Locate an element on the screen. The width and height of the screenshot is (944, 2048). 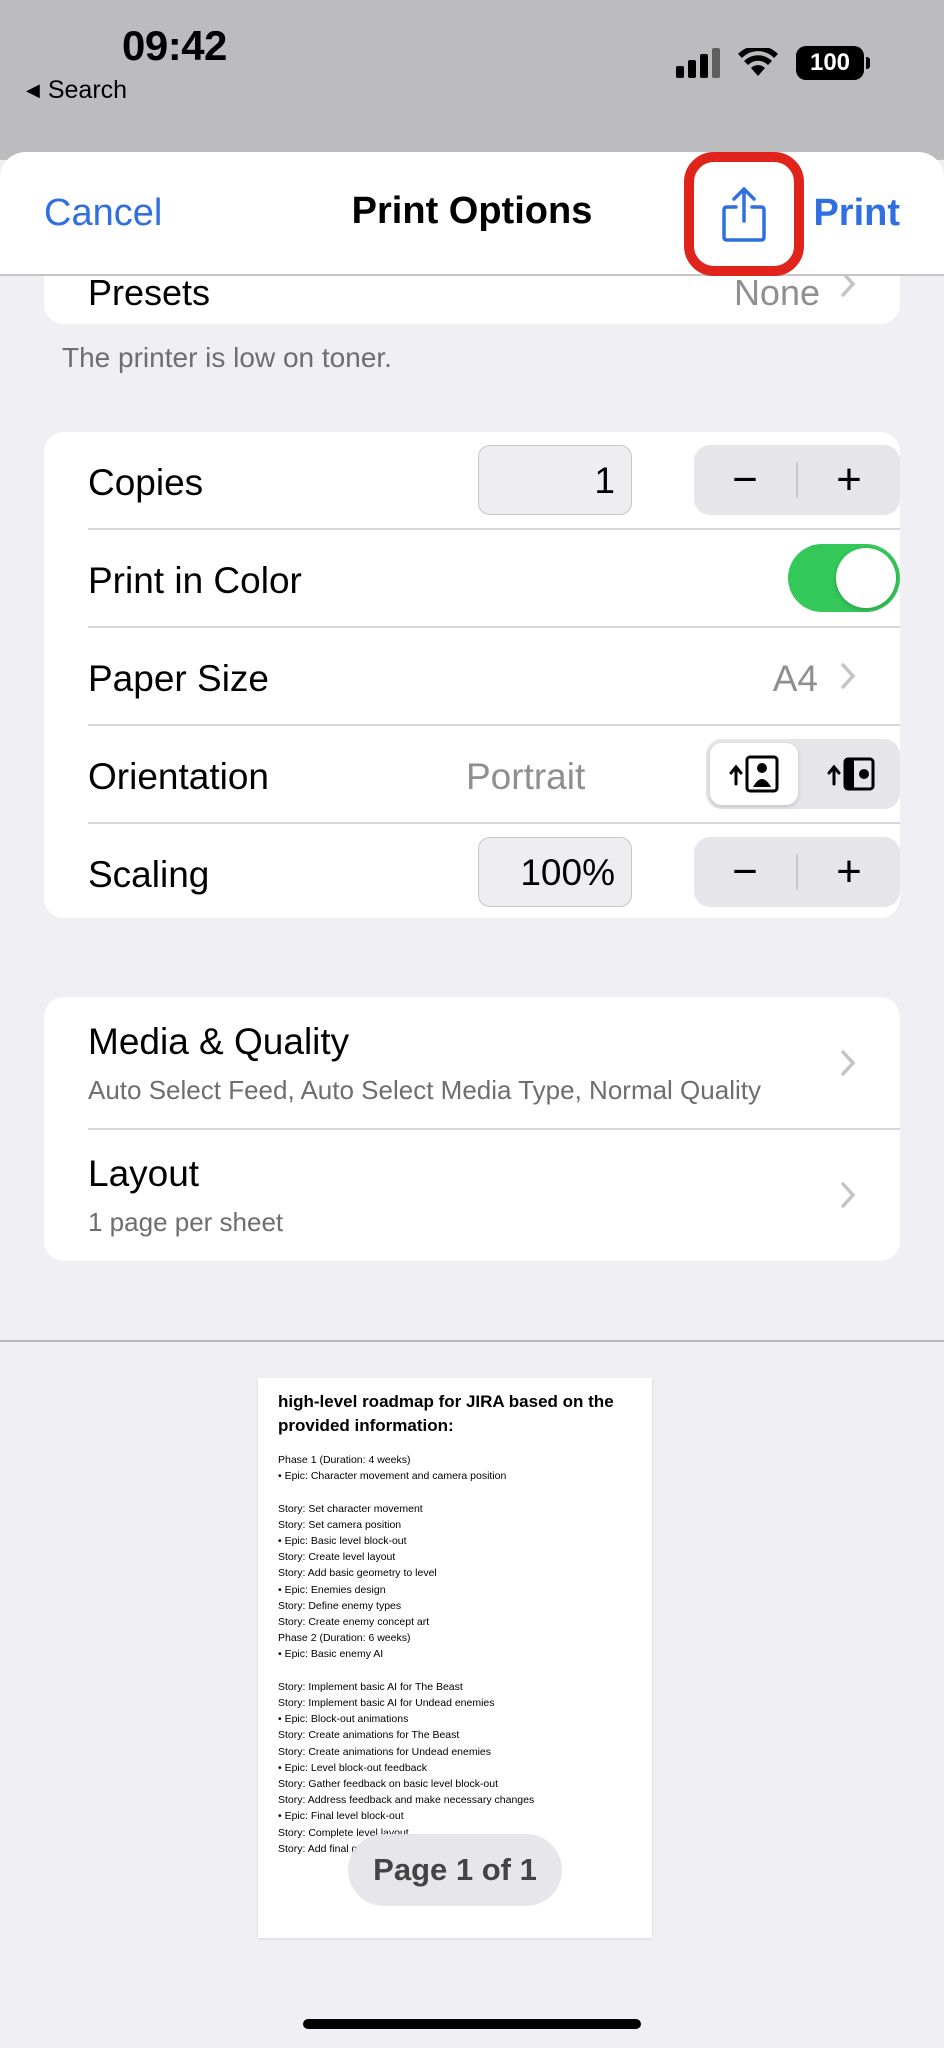
scaling-row: Scaling 100% − + is located at coordinates (494, 872).